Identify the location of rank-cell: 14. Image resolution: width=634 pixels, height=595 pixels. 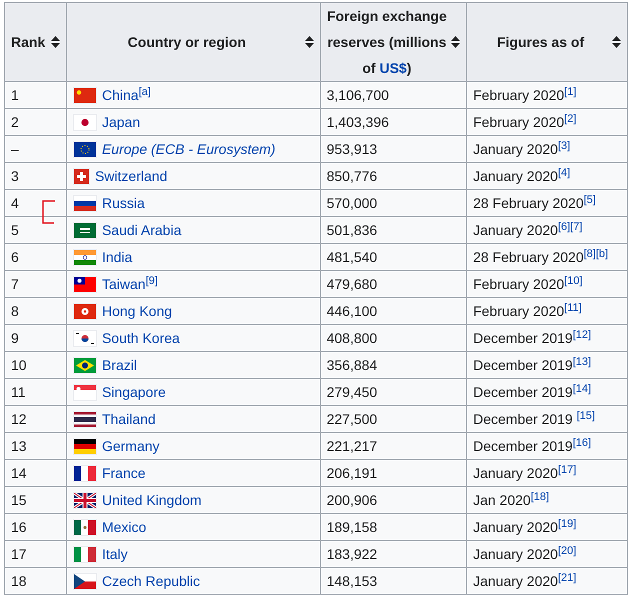
(19, 473).